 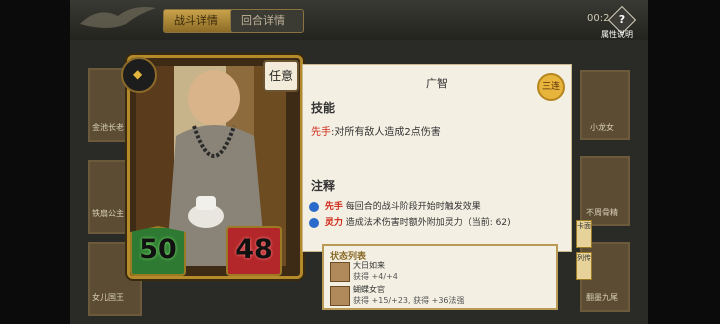 What do you see at coordinates (314, 222) in the screenshot?
I see `spirit-icon` at bounding box center [314, 222].